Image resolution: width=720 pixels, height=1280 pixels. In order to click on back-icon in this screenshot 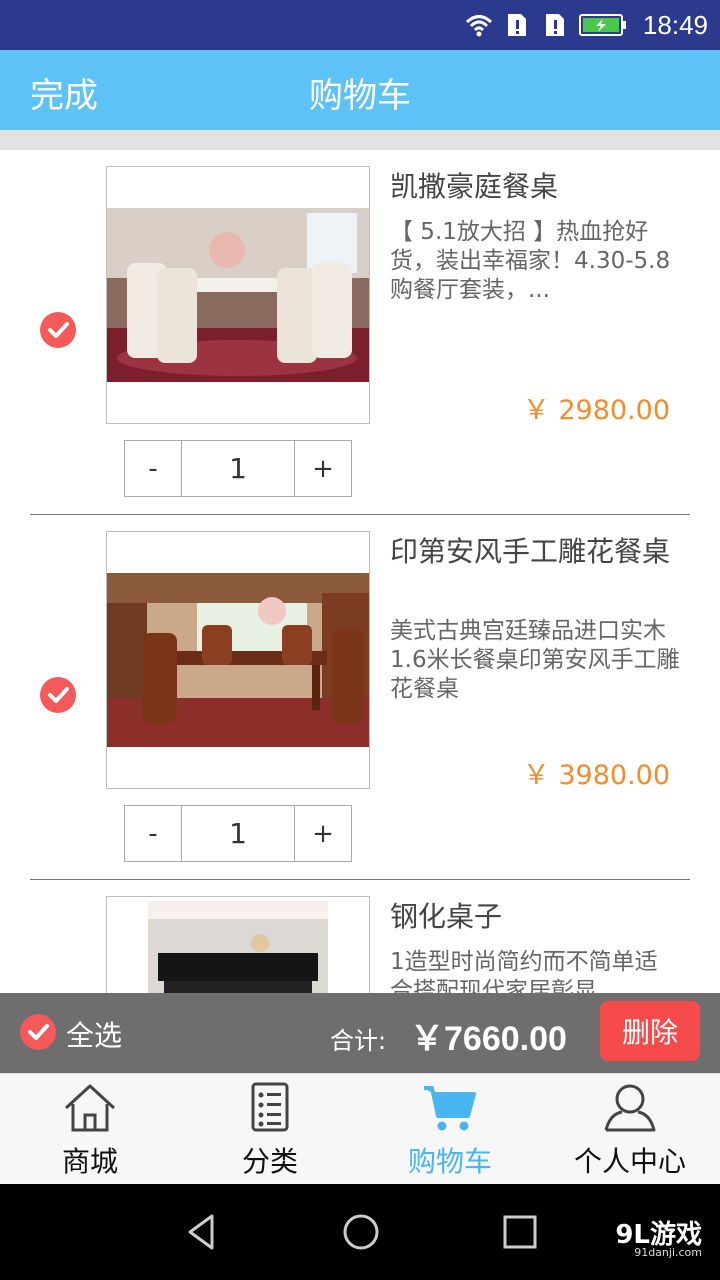, I will do `click(202, 1232)`.